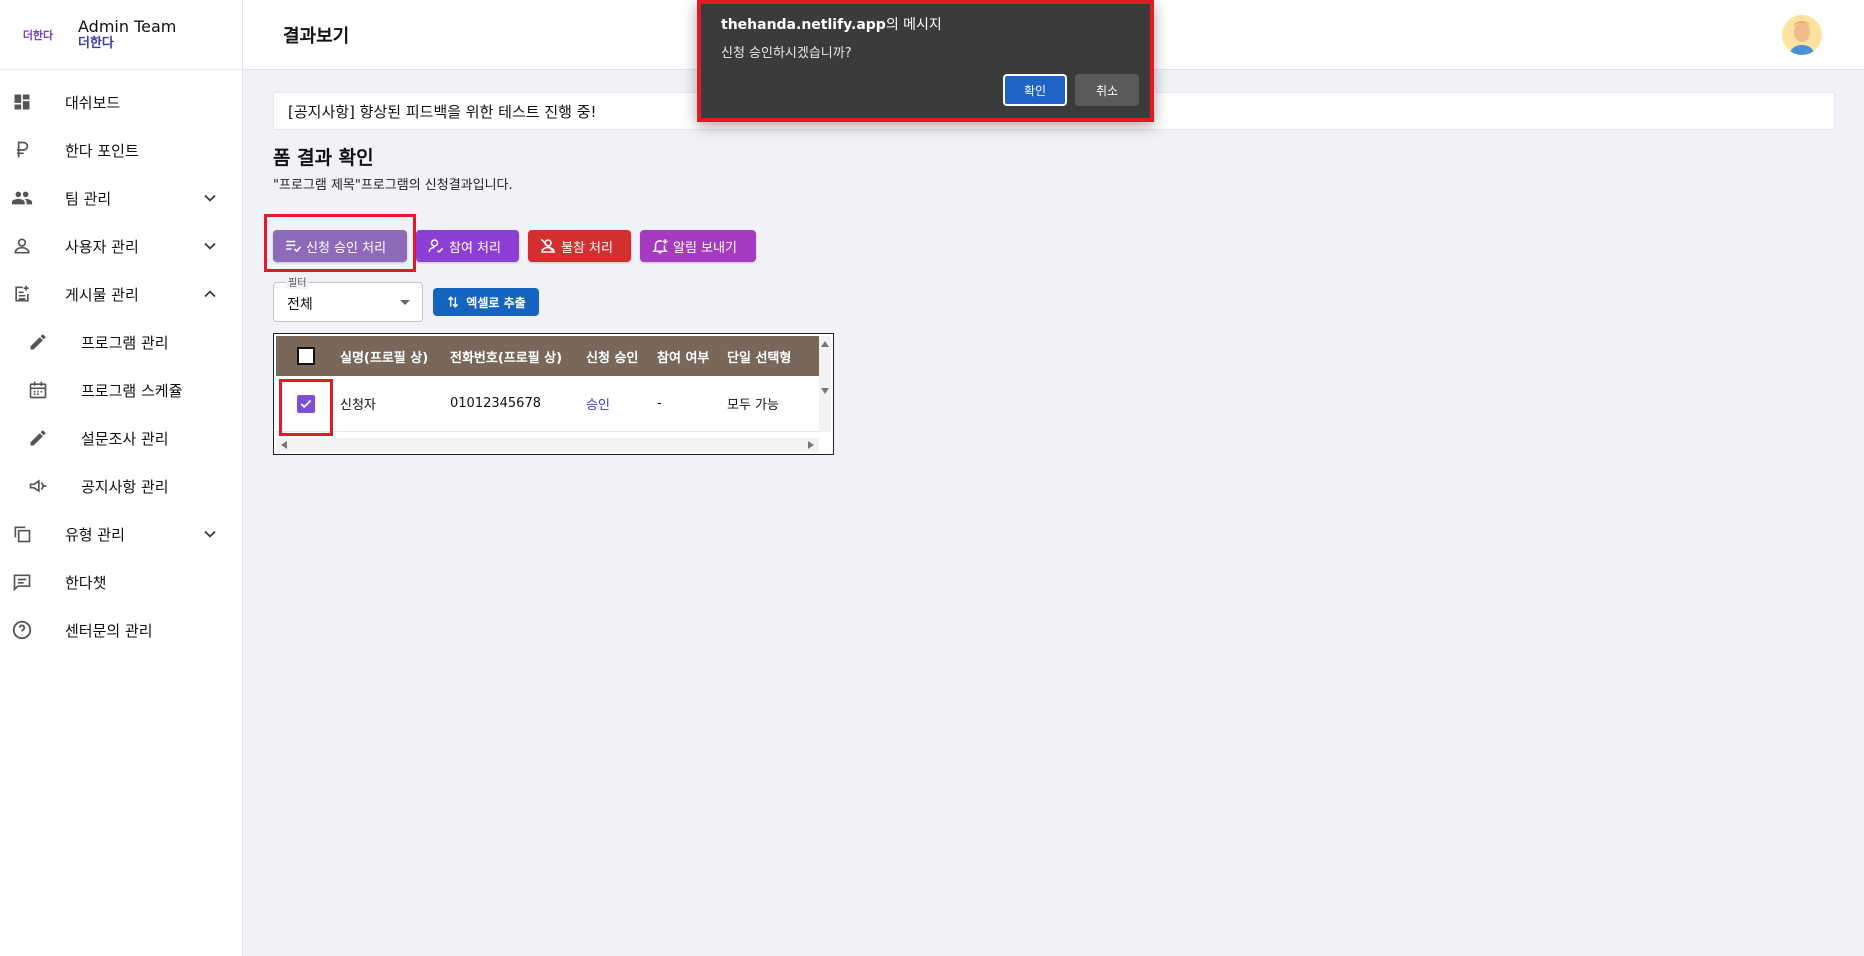  Describe the element at coordinates (547, 404) in the screenshot. I see `table-row: 신청자 01012345678 승인 - 모두 가능` at that location.